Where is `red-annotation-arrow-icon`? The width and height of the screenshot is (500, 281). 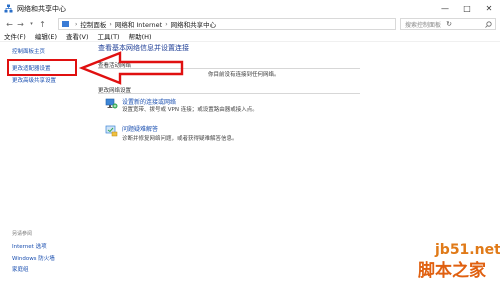 red-annotation-arrow-icon is located at coordinates (131, 68).